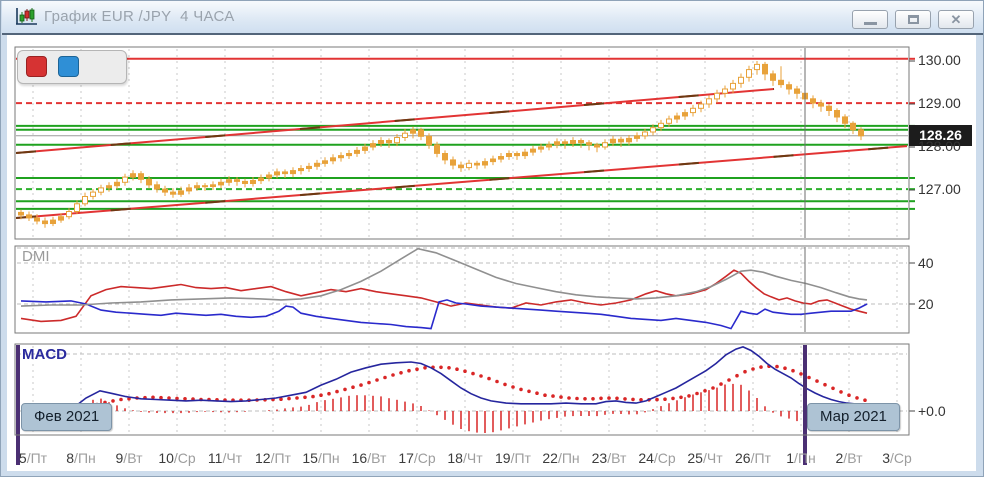 This screenshot has height=477, width=984. What do you see at coordinates (177, 458) in the screenshot?
I see `x-axis-label: 10/Ср` at bounding box center [177, 458].